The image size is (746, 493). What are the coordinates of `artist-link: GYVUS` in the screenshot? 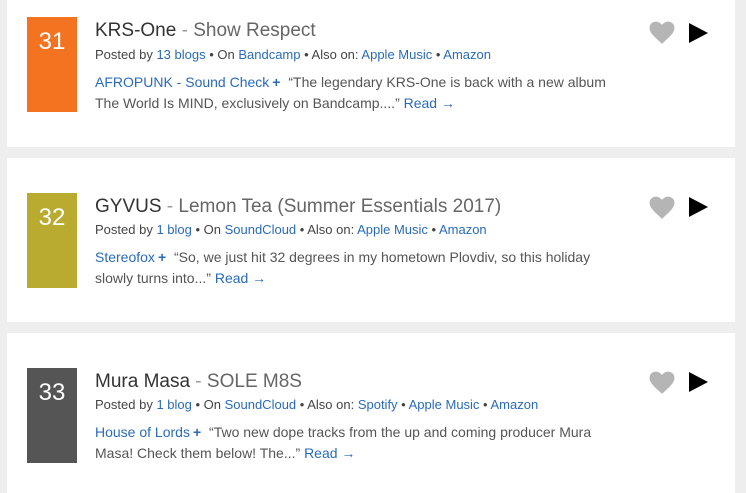 It's located at (128, 206).